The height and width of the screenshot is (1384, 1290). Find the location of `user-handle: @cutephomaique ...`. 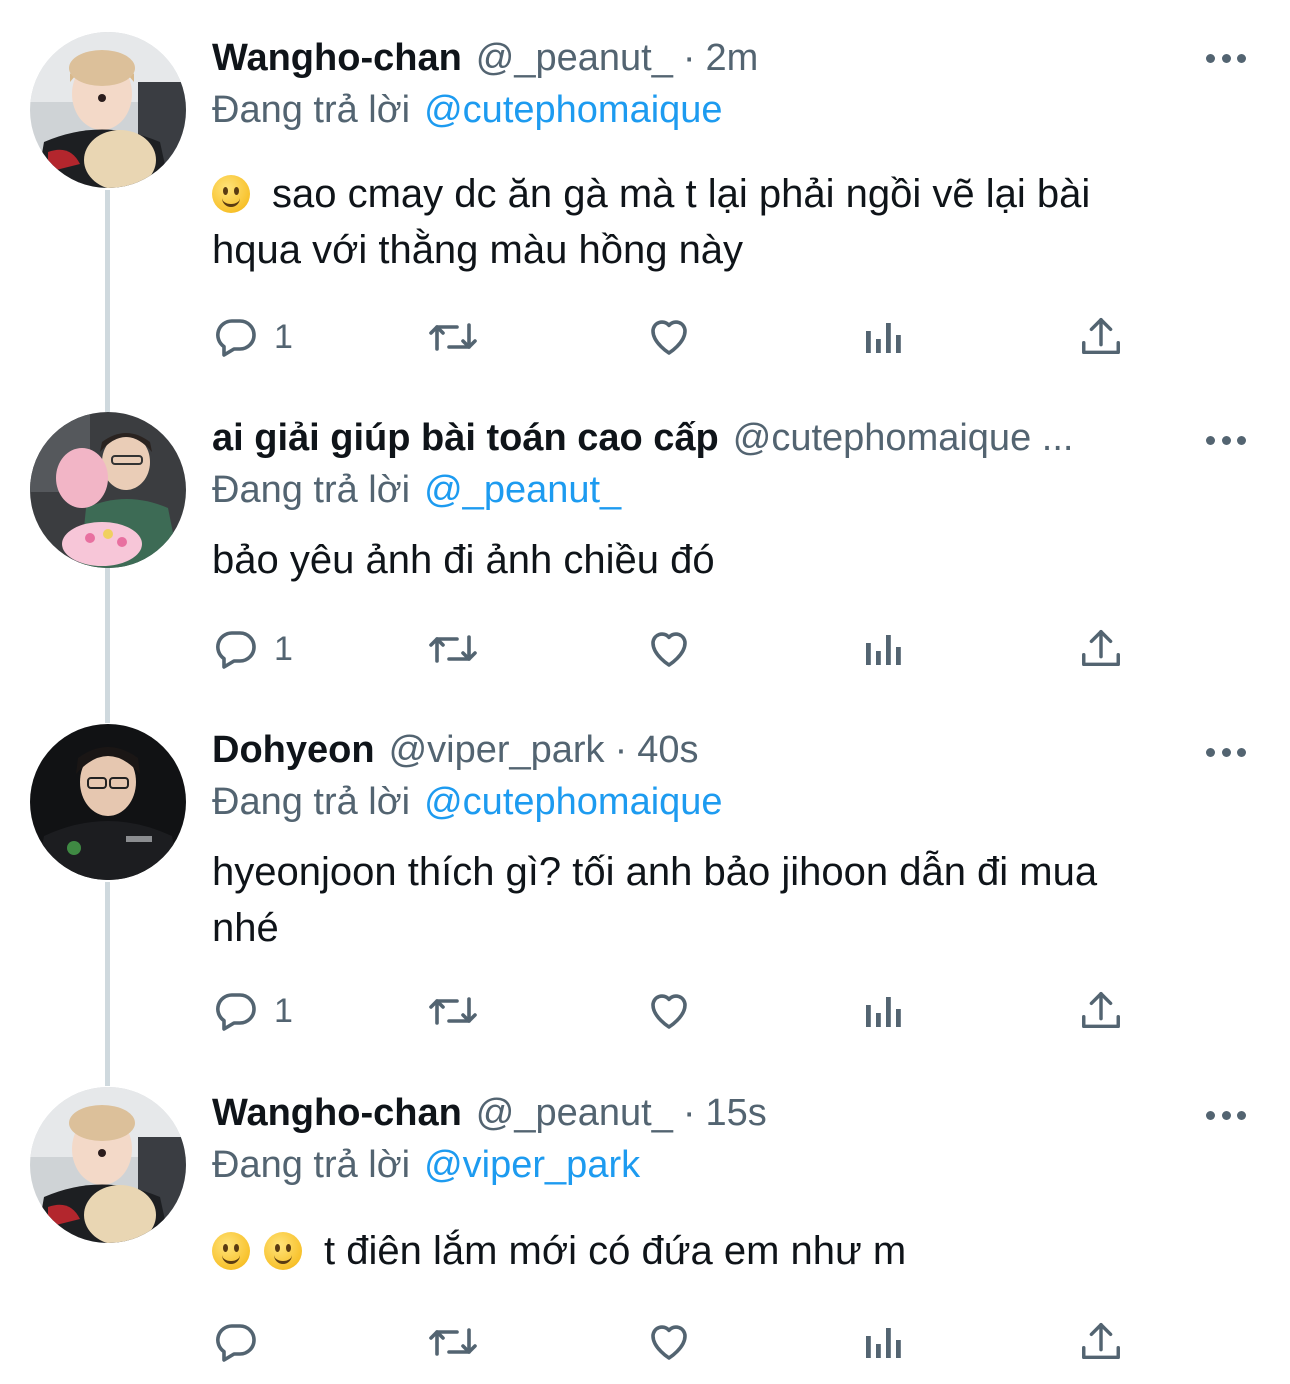

user-handle: @cutephomaique ... is located at coordinates (903, 438).